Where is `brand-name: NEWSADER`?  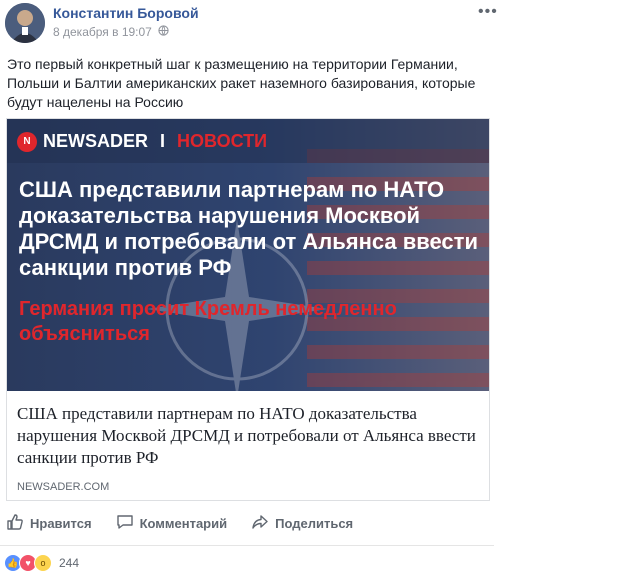
brand-name: NEWSADER is located at coordinates (96, 141).